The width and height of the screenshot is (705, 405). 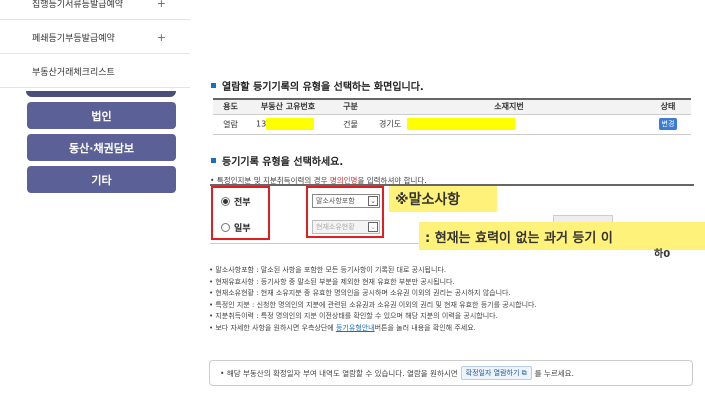 I want to click on list-text: 보다 자세한 사항을 원하시면 우측상단에, so click(x=275, y=327).